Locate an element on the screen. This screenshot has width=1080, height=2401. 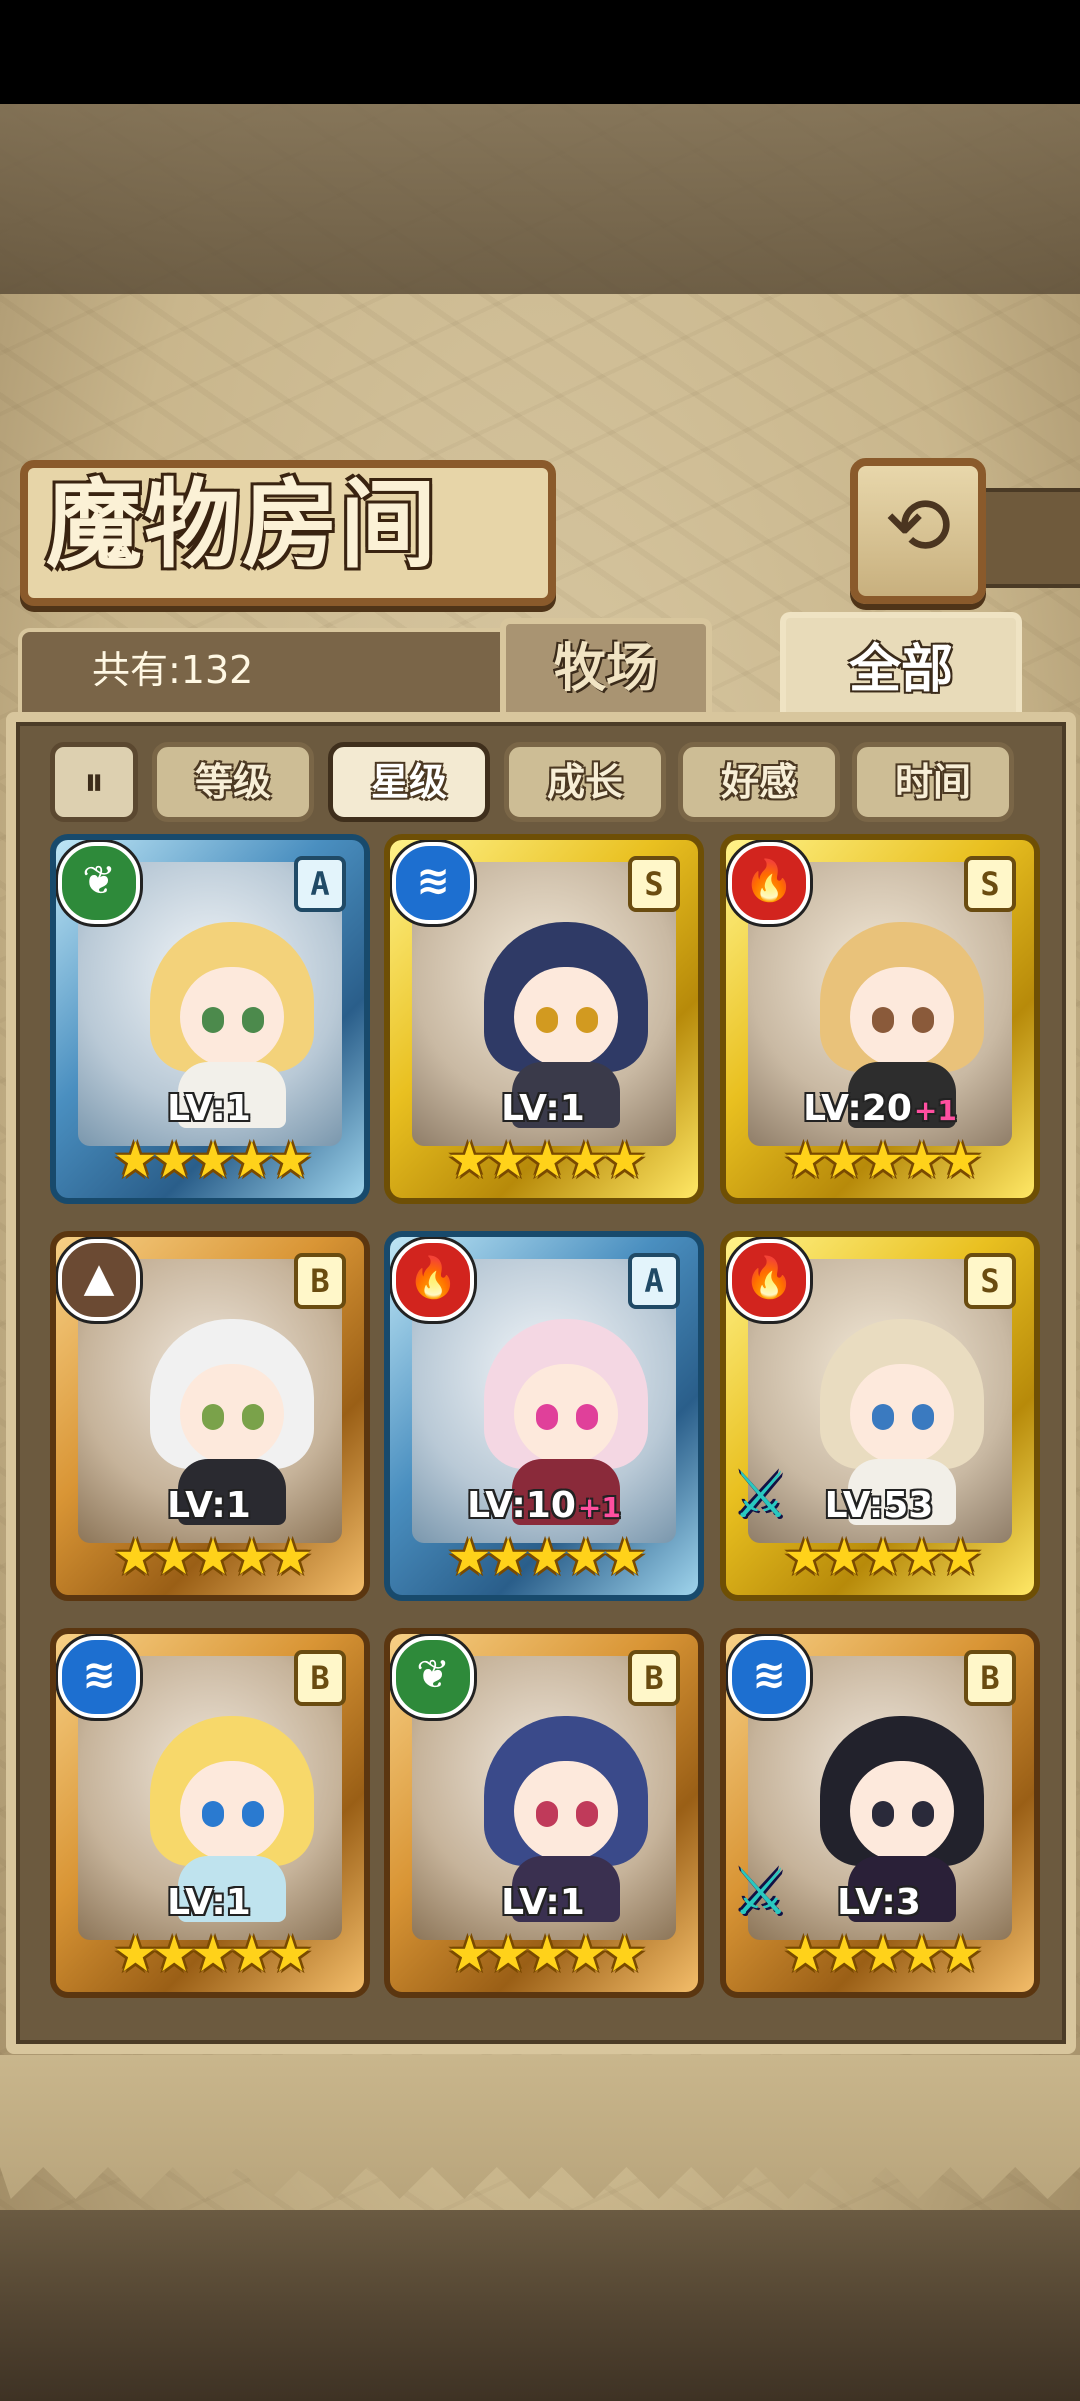
return-arrow-icon: ⟲ is located at coordinates (918, 525).